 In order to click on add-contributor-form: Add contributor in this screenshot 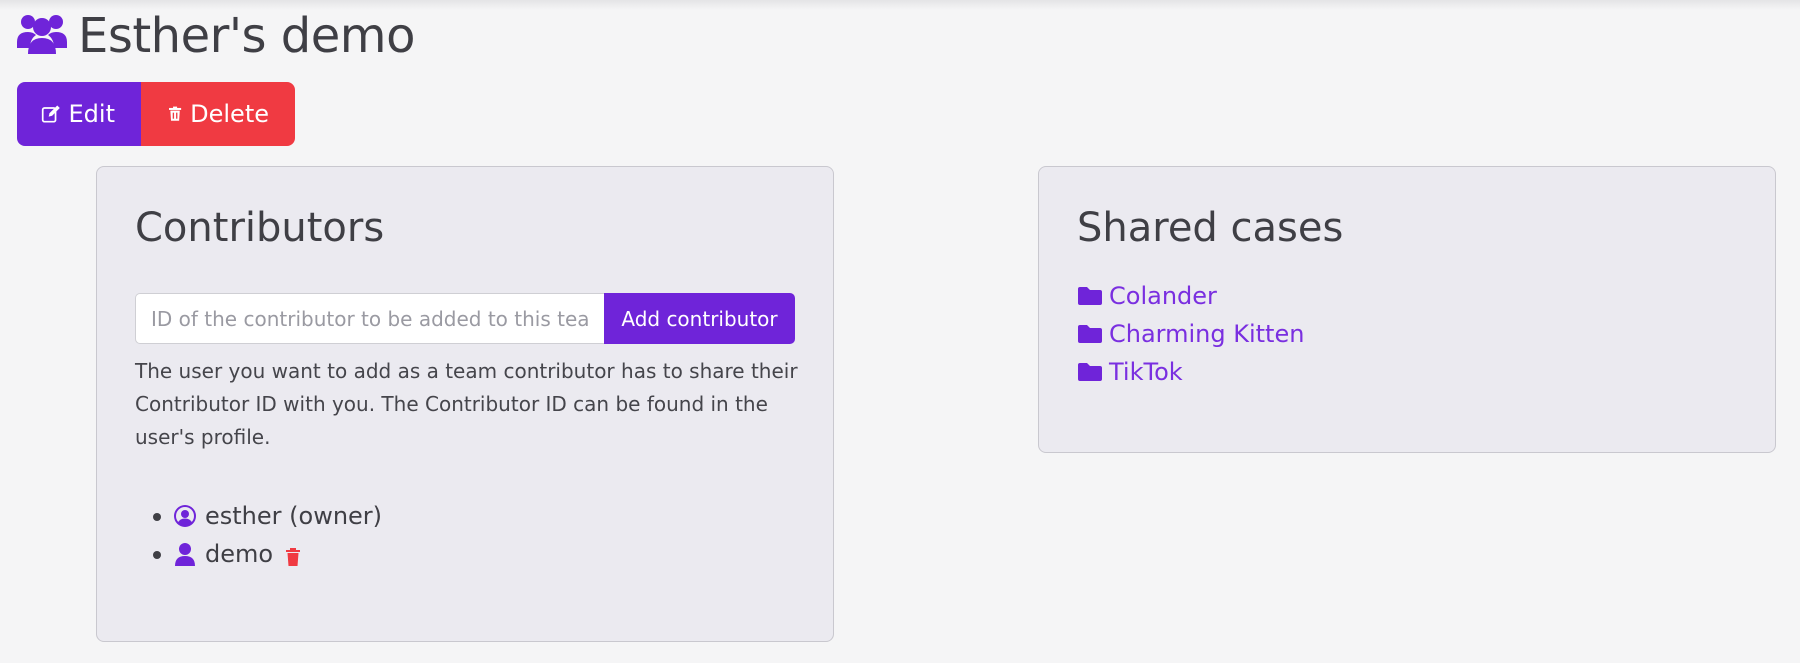, I will do `click(465, 318)`.